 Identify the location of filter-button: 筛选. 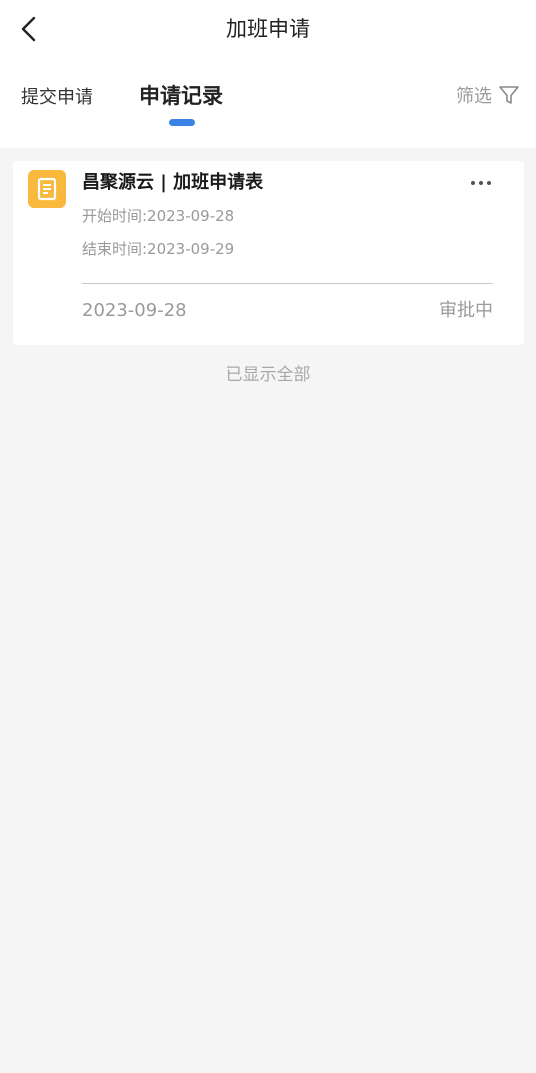
(488, 95).